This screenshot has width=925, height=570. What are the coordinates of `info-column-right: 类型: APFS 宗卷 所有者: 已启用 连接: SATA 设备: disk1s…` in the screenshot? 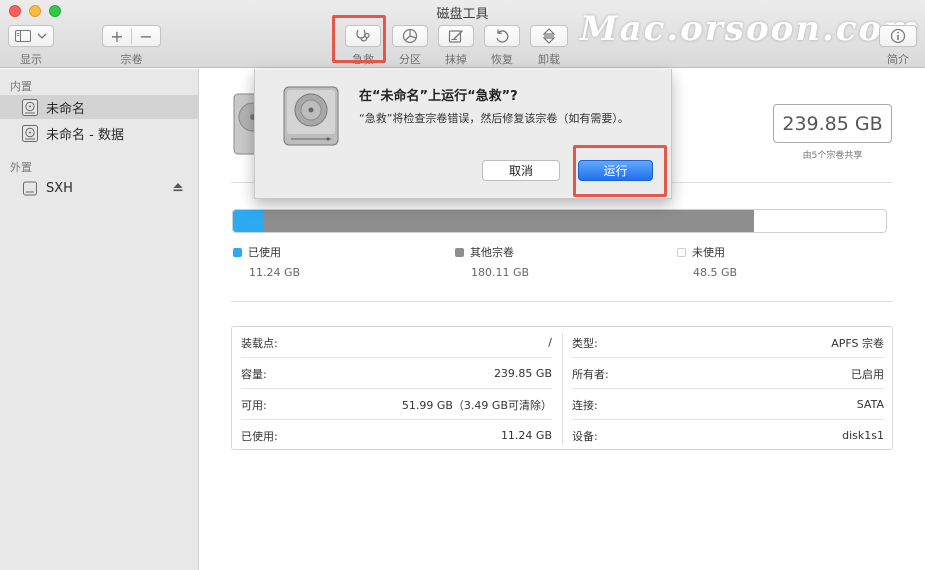 It's located at (728, 389).